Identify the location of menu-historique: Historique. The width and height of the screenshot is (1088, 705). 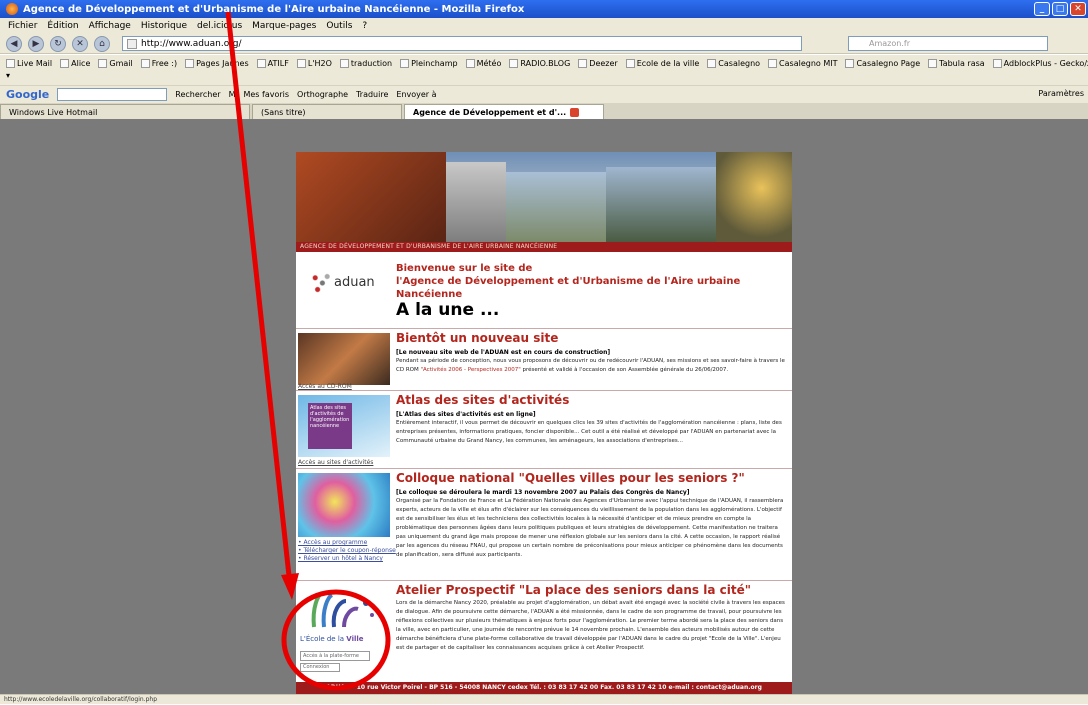
(164, 26).